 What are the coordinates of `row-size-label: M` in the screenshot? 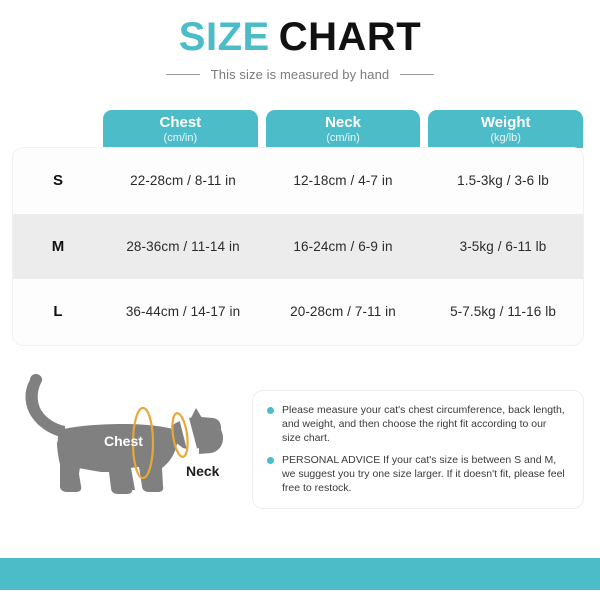 It's located at (58, 246).